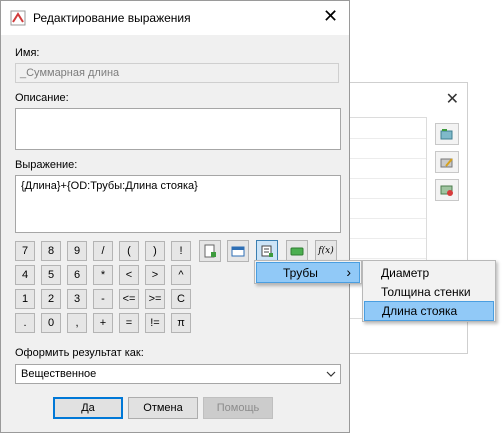 The height and width of the screenshot is (433, 502). Describe the element at coordinates (129, 323) in the screenshot. I see `key-equal: =` at that location.